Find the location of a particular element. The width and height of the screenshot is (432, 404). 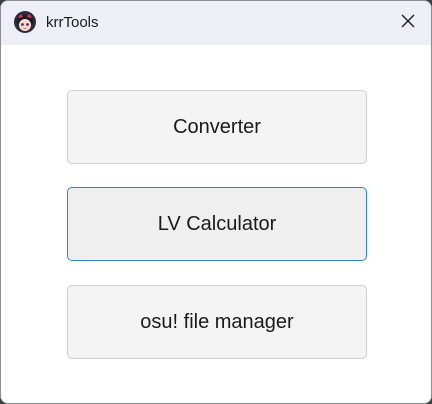

close-button is located at coordinates (408, 23).